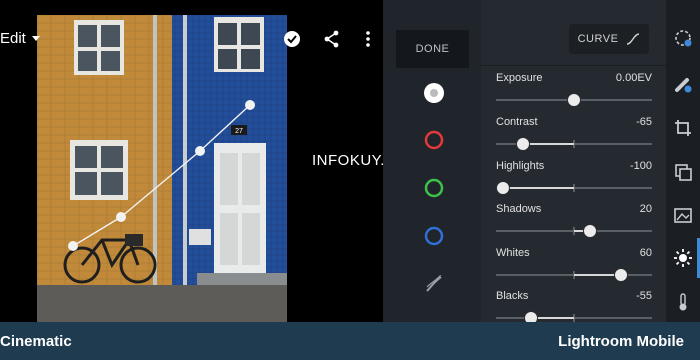 The width and height of the screenshot is (700, 360). Describe the element at coordinates (683, 215) in the screenshot. I see `selective-icon` at that location.